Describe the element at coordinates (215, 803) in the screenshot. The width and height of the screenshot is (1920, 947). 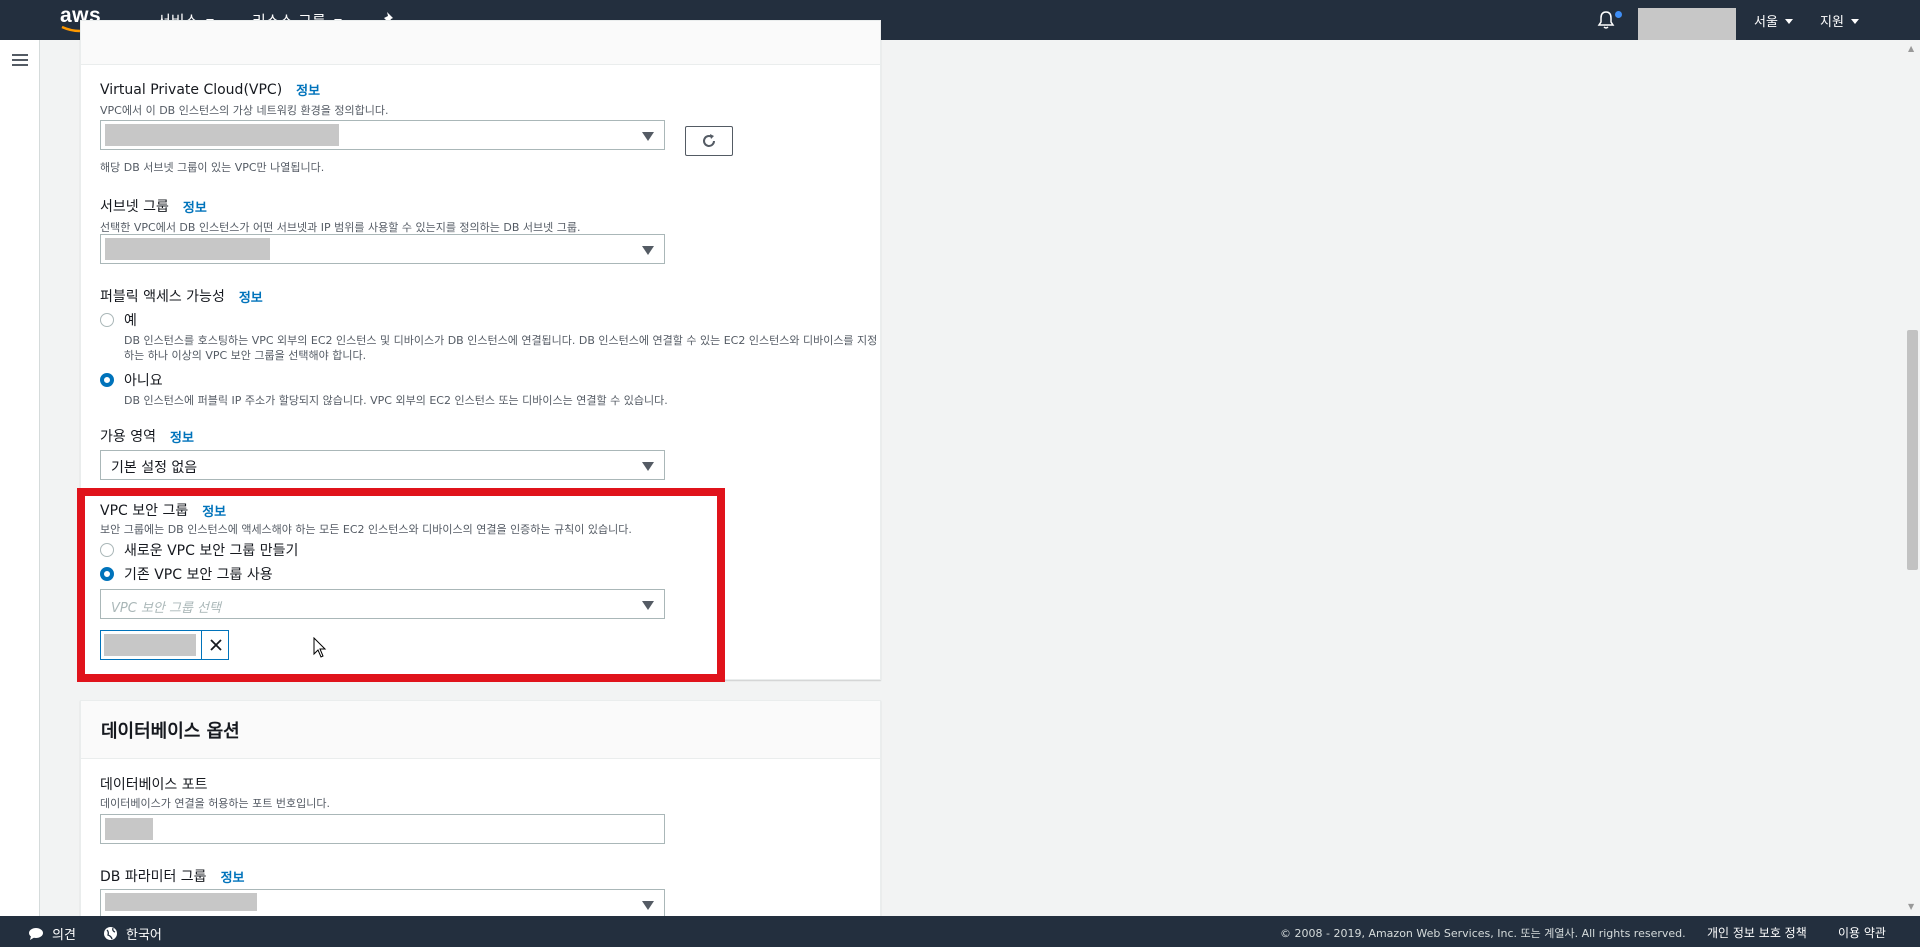
I see `port-desc: 데이터베이스가 연결을 허용하는 포트 번호입니다.` at that location.